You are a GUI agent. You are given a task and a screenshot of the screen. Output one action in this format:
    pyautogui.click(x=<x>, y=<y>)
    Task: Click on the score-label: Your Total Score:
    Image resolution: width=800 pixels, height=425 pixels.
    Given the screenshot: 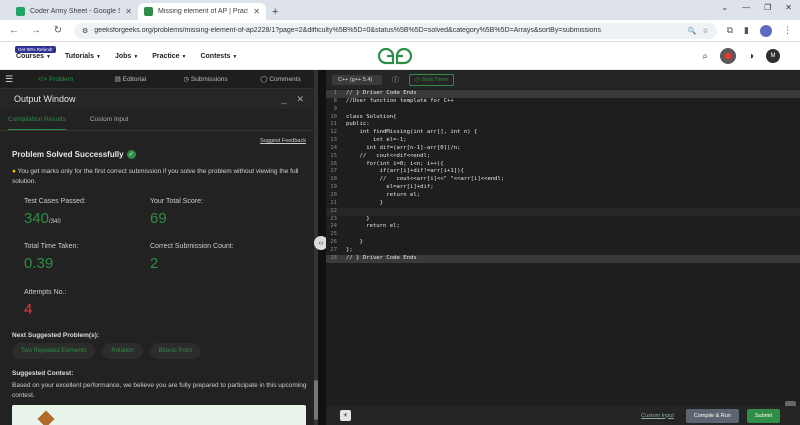 What is the action you would take?
    pyautogui.click(x=176, y=201)
    